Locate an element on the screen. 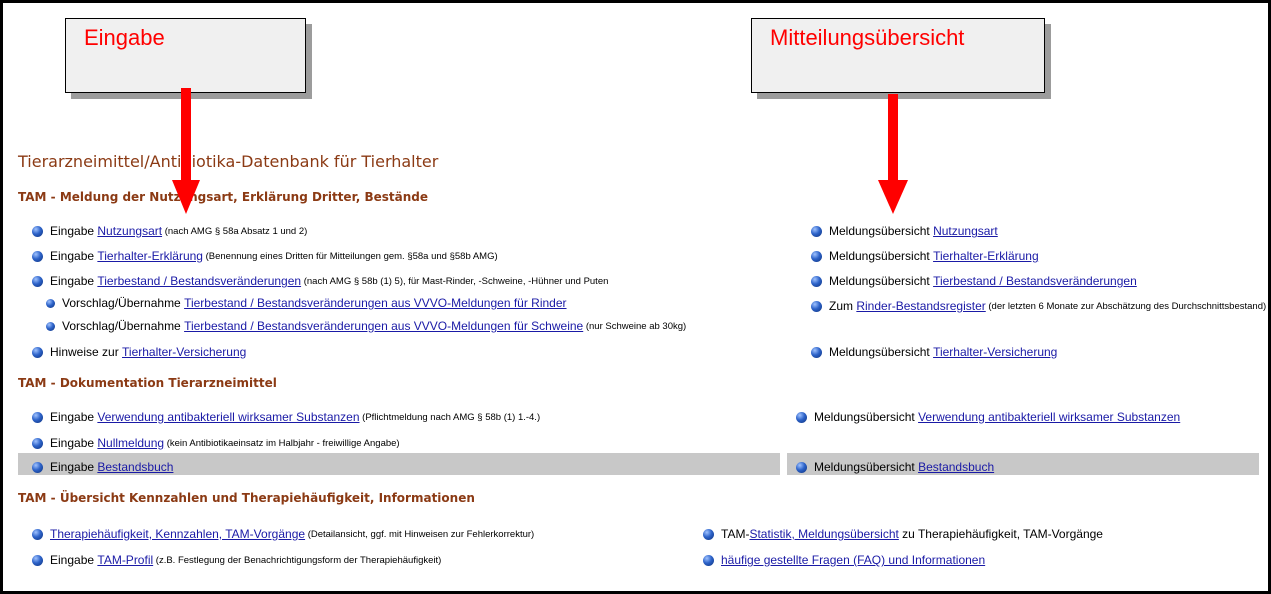 Image resolution: width=1271 pixels, height=594 pixels. list-item-uebersicht-nutzungsart: Meldungsübersicht Nutzungsart is located at coordinates (904, 231).